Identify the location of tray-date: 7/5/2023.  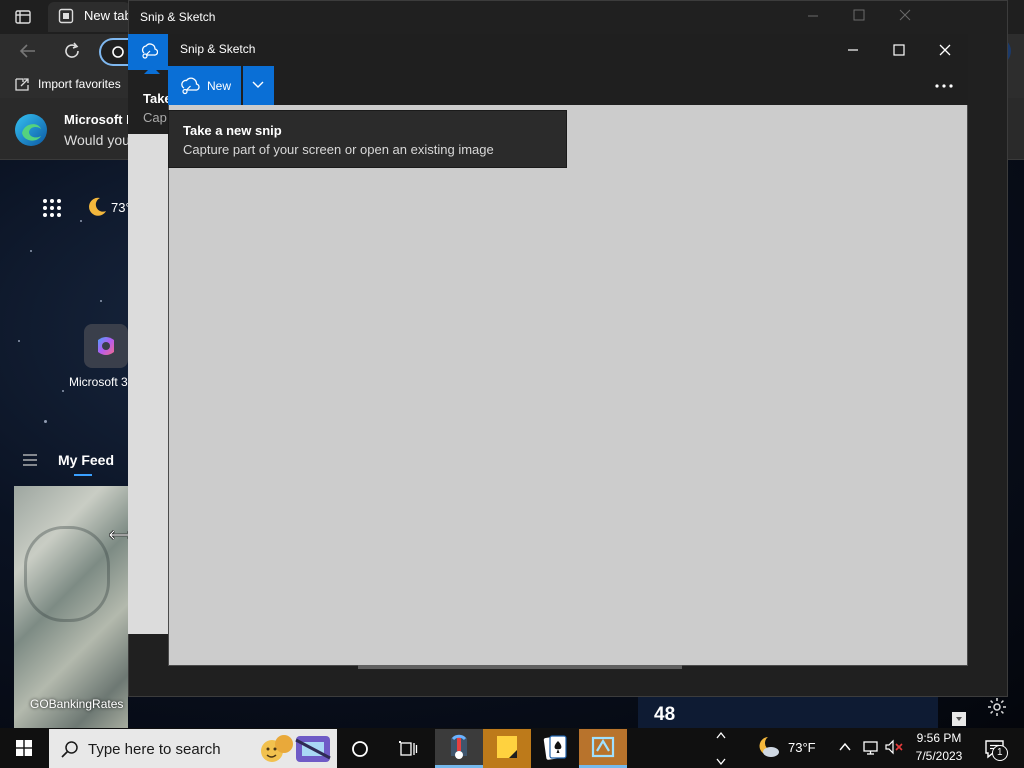
(939, 756).